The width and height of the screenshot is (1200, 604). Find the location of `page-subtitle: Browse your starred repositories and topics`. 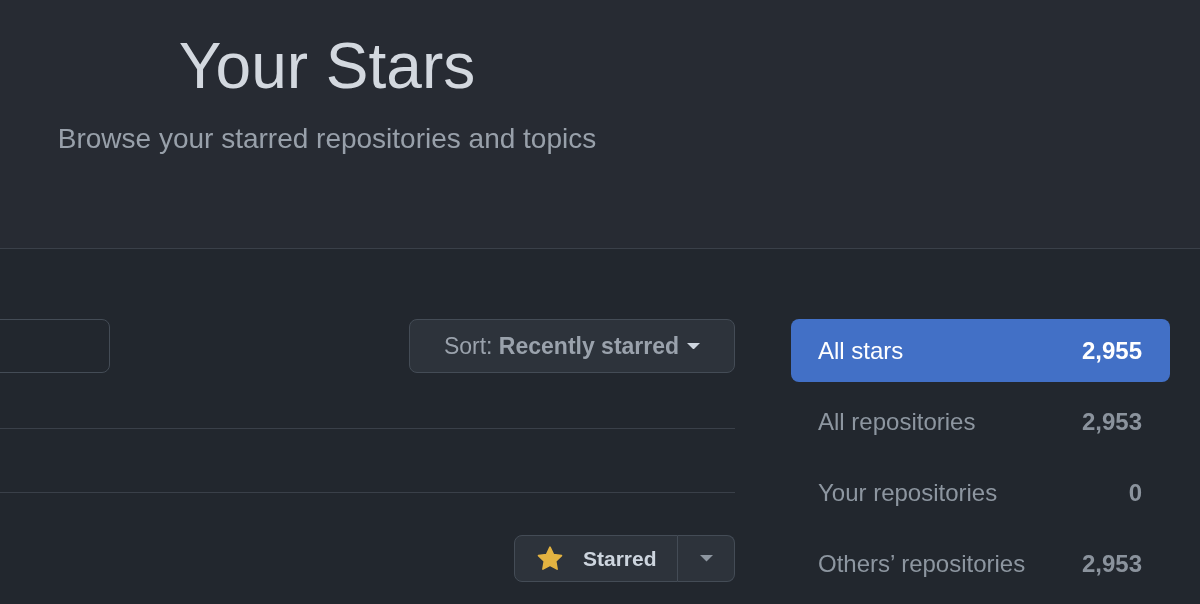

page-subtitle: Browse your starred repositories and topics is located at coordinates (327, 138).